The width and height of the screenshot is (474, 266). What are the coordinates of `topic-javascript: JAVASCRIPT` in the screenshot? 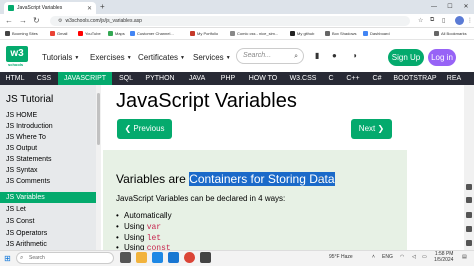 It's located at (85, 78).